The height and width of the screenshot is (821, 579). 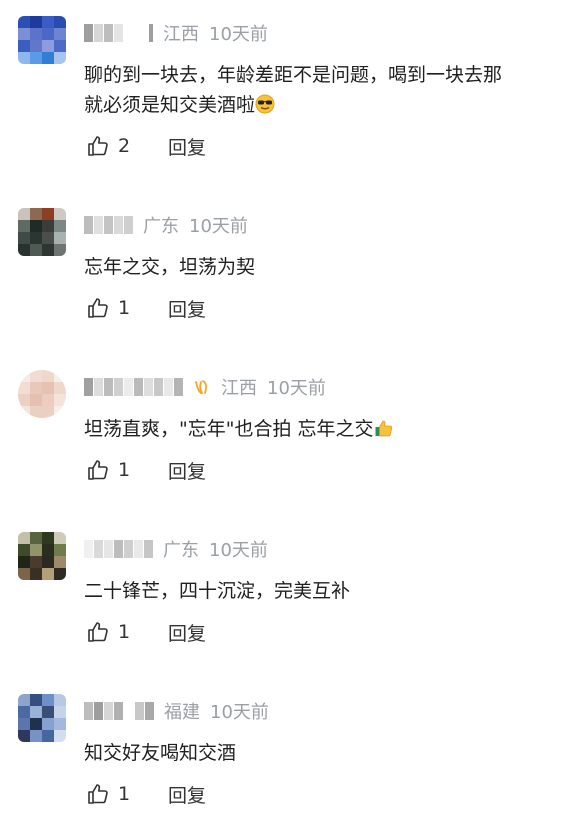 I want to click on comment-text: 二十锋芒，四十沉淀，完美互补, so click(x=324, y=591).